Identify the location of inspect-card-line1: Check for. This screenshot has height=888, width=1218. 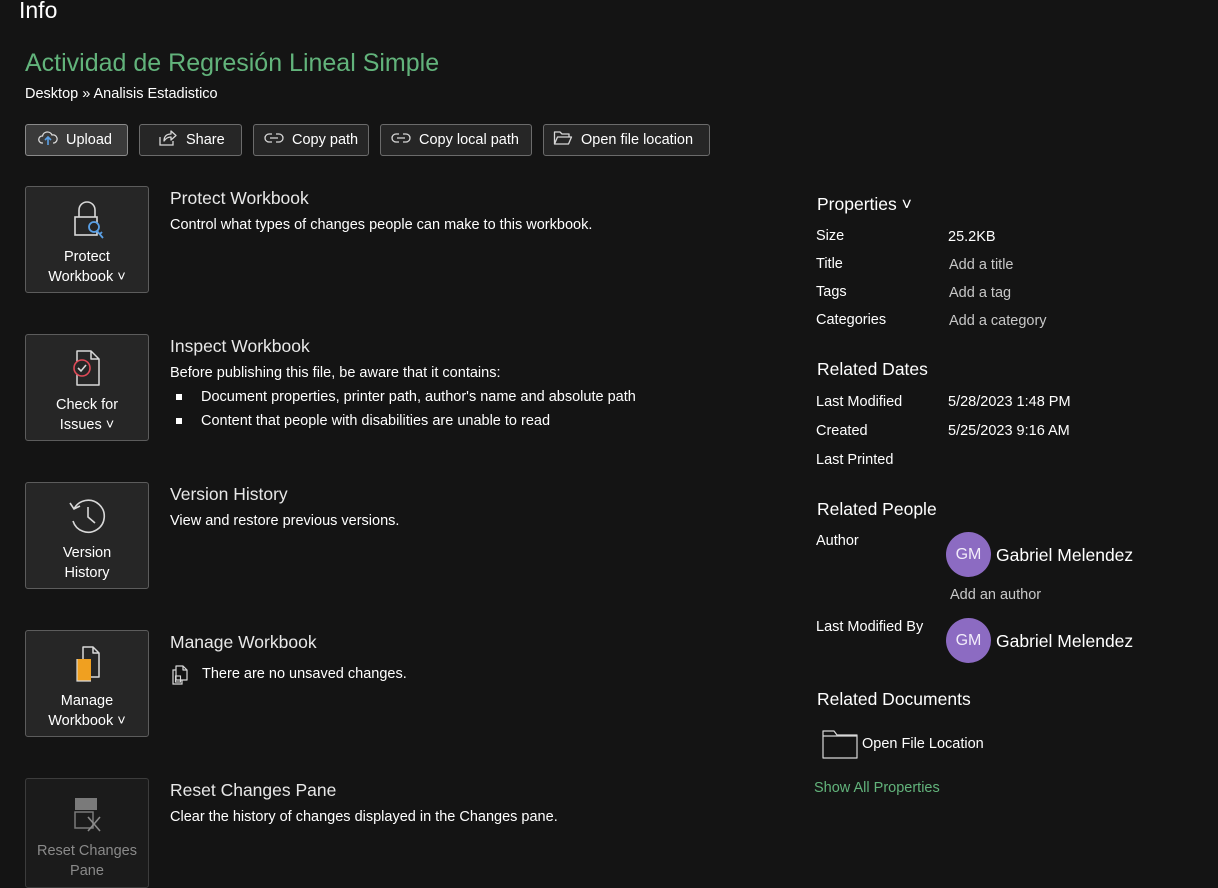
(87, 405).